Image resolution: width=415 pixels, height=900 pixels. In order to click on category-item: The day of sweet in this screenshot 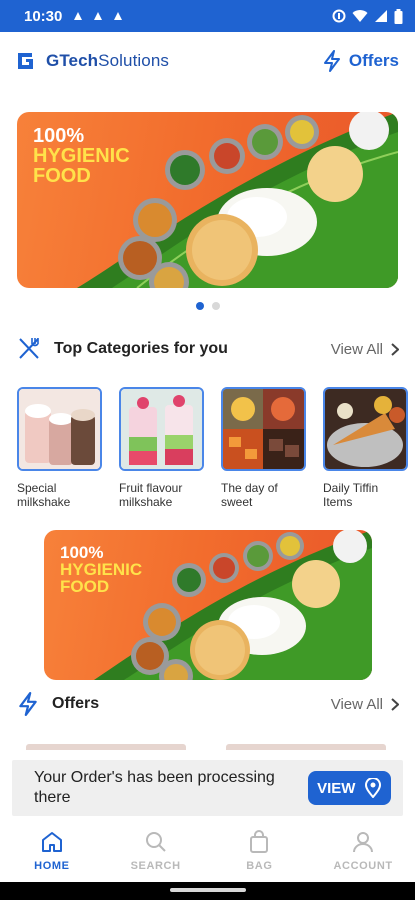, I will do `click(263, 448)`.